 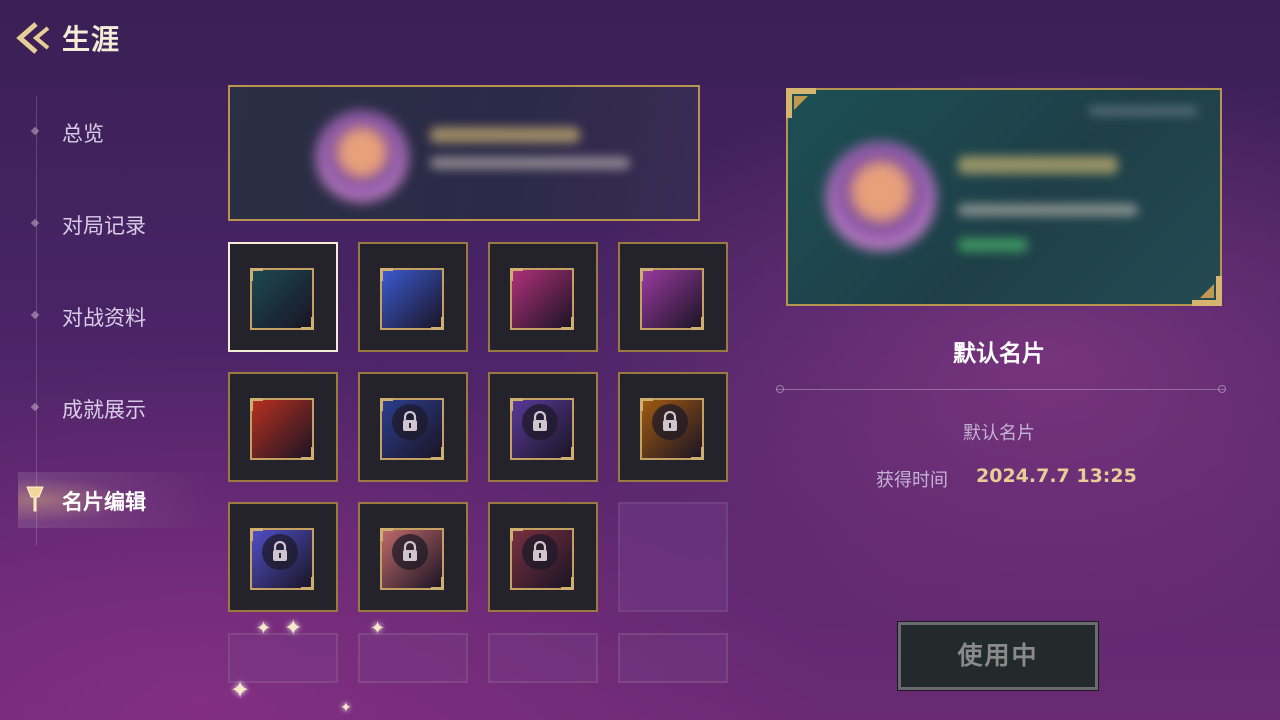 I want to click on sidebar-item-label: 总览, so click(x=83, y=134).